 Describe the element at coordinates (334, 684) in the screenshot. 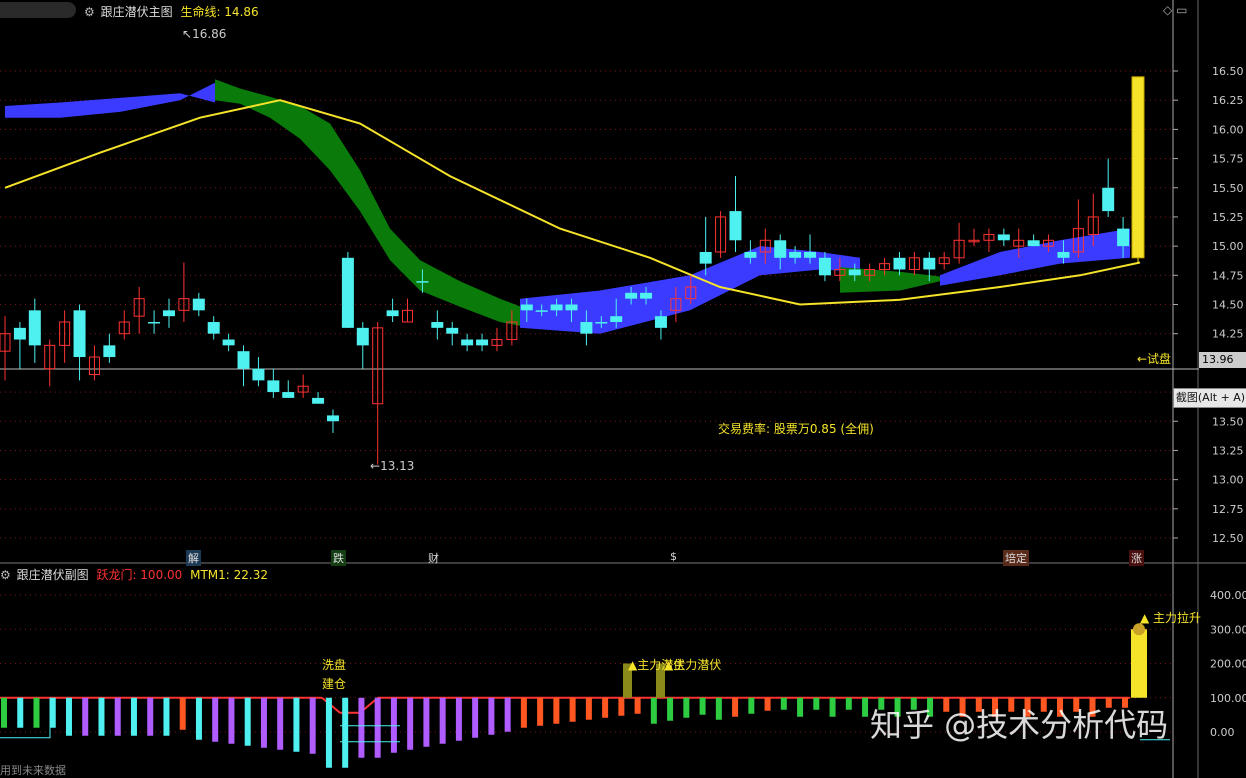

I see `annotation-build: 建仓` at that location.